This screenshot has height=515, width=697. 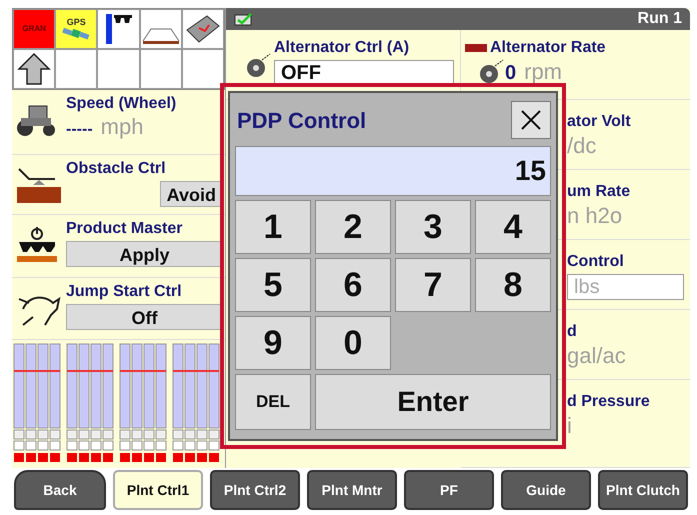 What do you see at coordinates (353, 285) in the screenshot?
I see `digit-key: 6` at bounding box center [353, 285].